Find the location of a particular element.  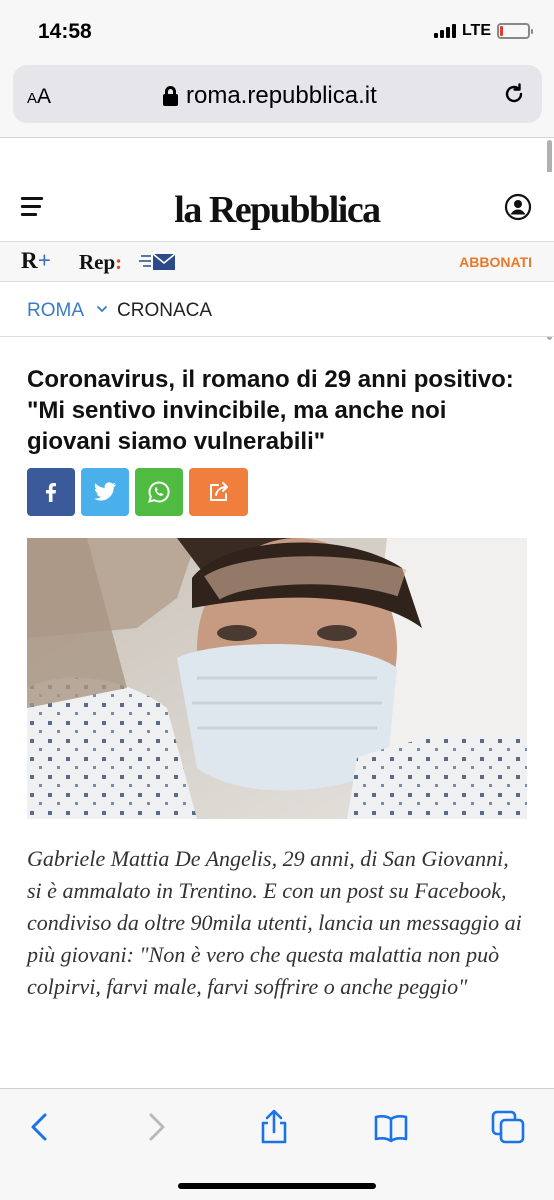

network-label: LTE is located at coordinates (476, 30).